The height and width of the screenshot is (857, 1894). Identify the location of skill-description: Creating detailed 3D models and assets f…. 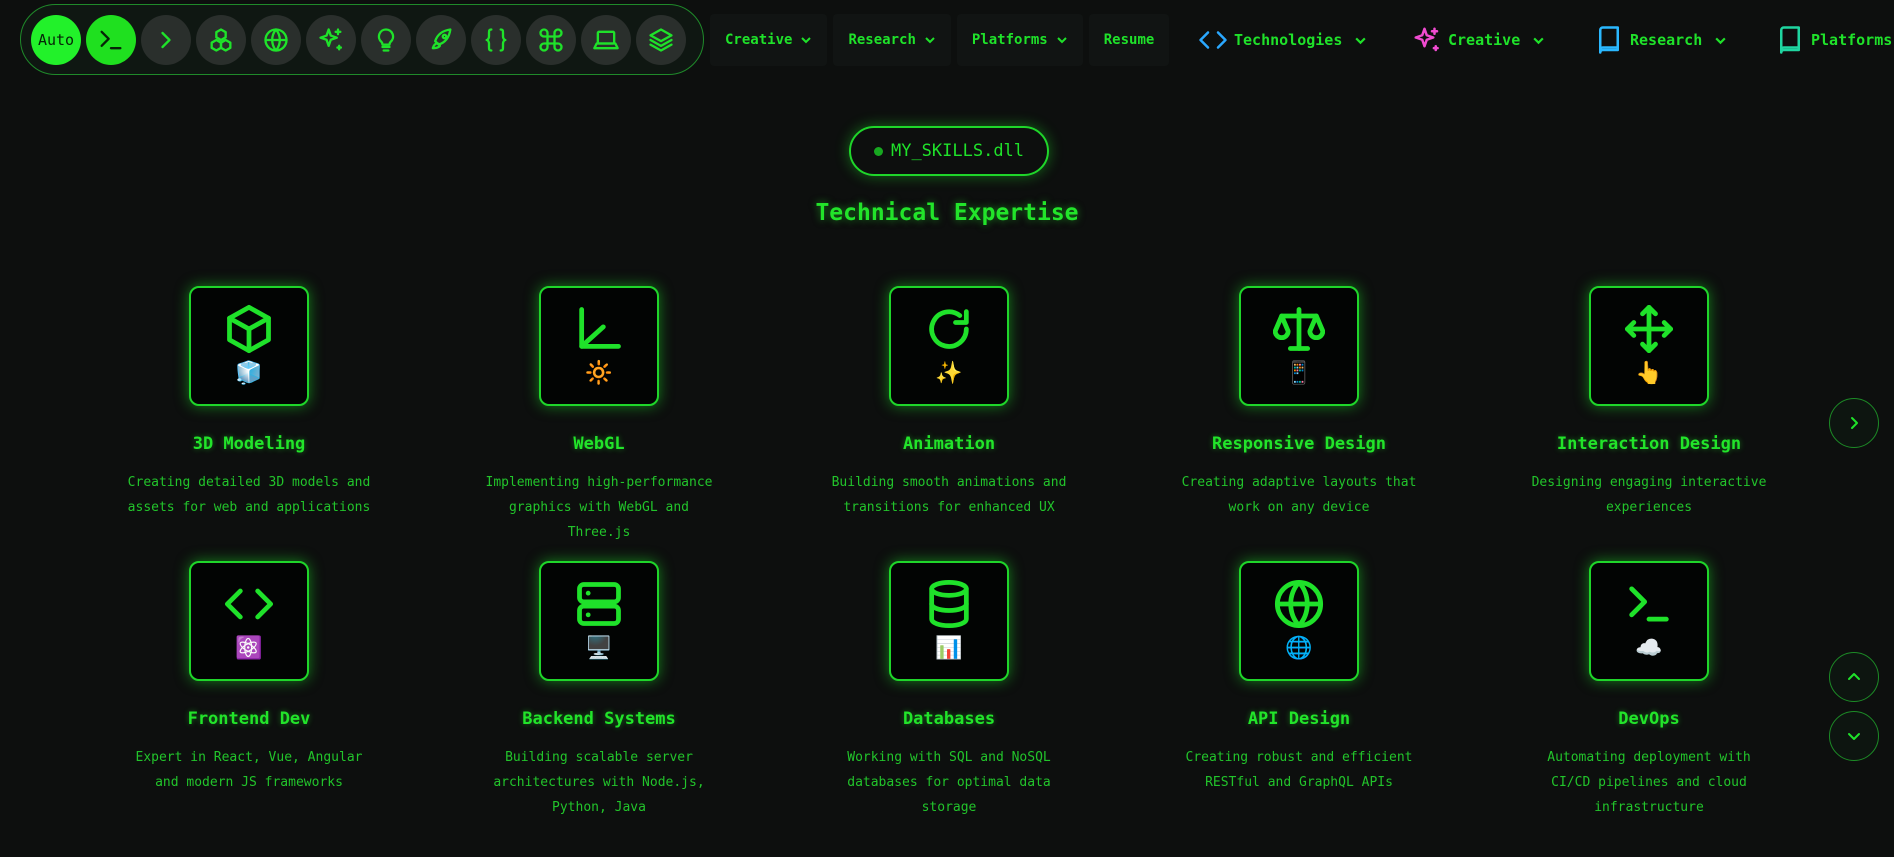
(249, 495).